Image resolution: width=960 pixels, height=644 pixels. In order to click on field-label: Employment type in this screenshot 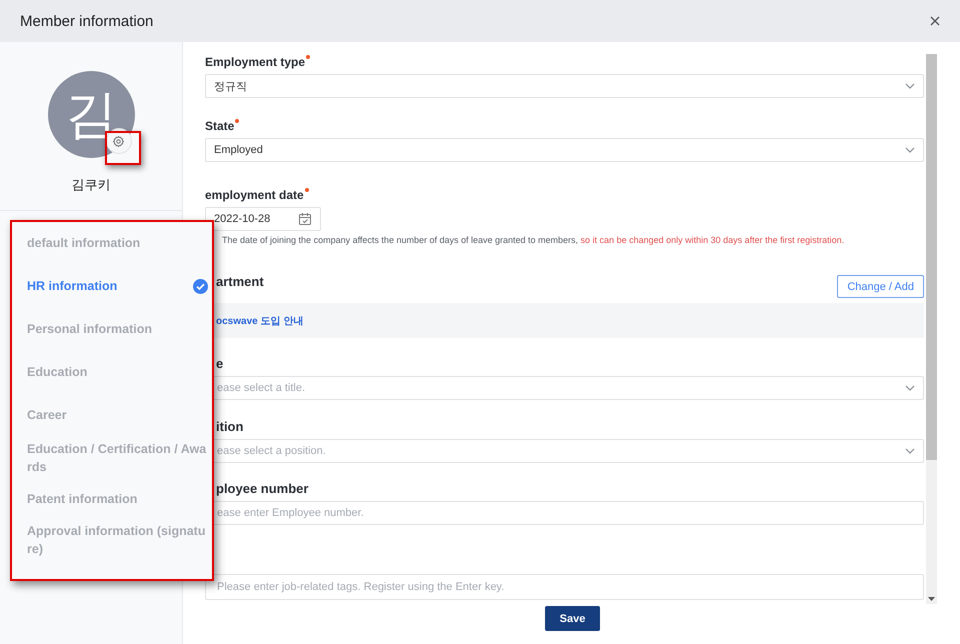, I will do `click(257, 62)`.